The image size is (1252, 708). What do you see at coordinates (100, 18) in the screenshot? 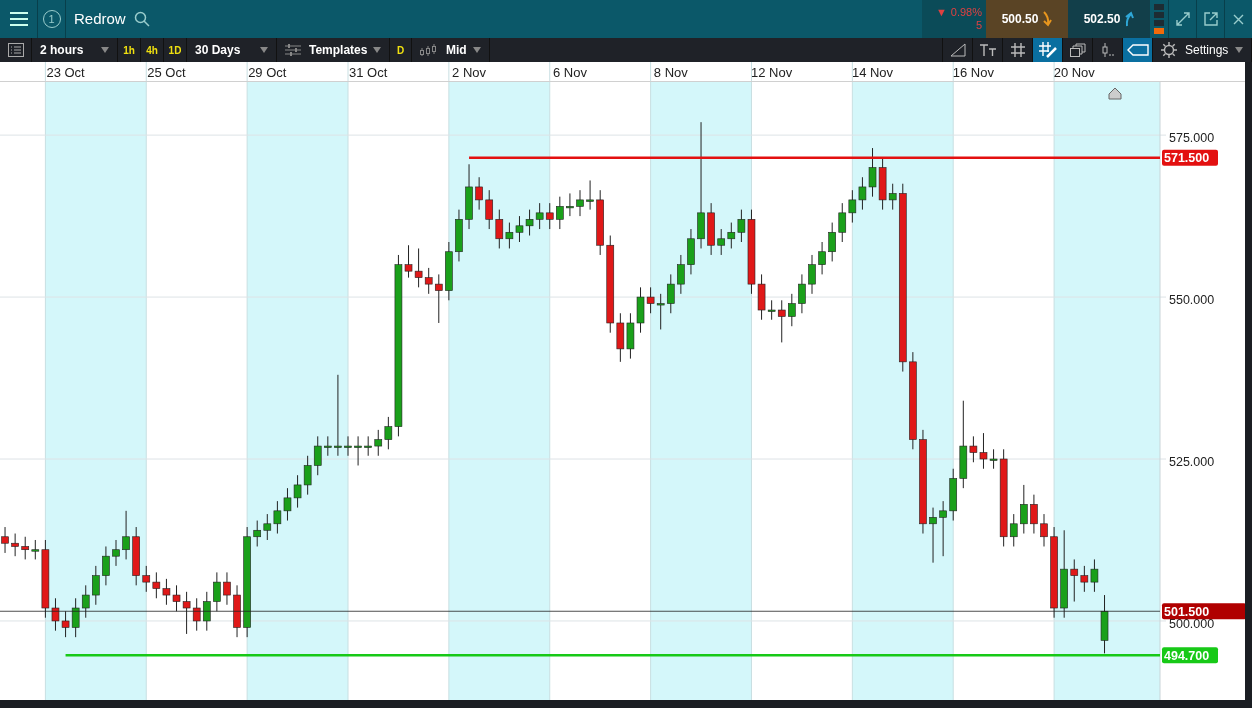
I see `instrument-title: Redrow` at bounding box center [100, 18].